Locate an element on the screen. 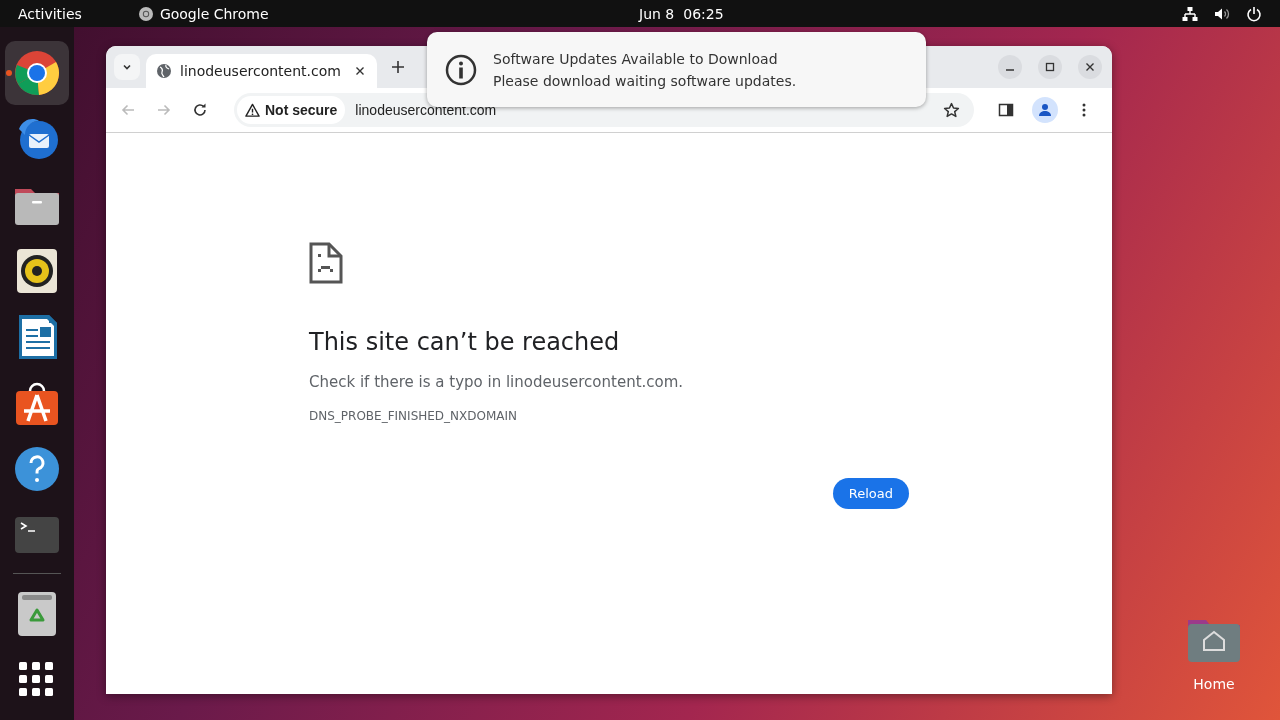  power-icon is located at coordinates (1254, 13).